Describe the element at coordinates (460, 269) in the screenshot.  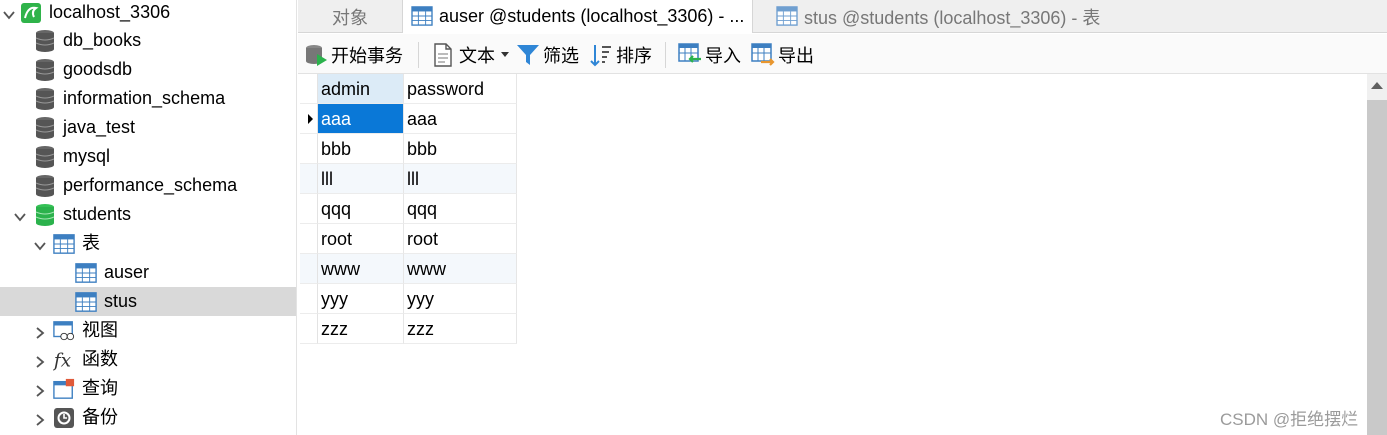
I see `cell-password: www` at that location.